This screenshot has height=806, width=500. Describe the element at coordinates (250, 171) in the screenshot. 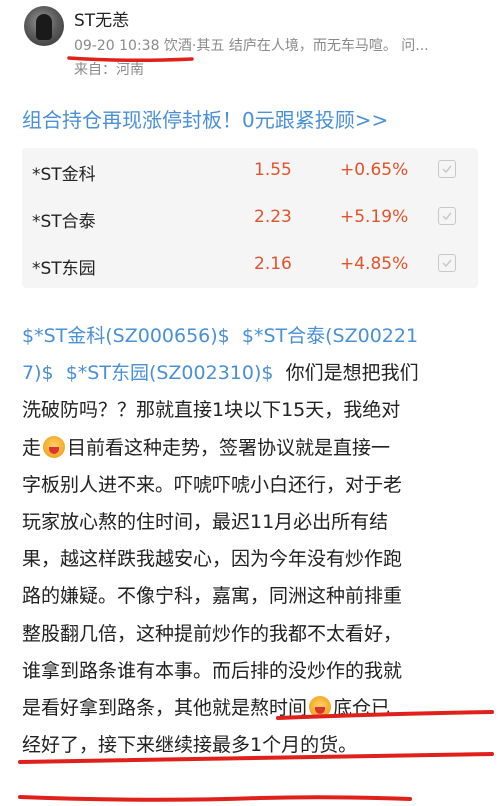

I see `holding-row: *ST金科 1.55 +0.65%` at that location.